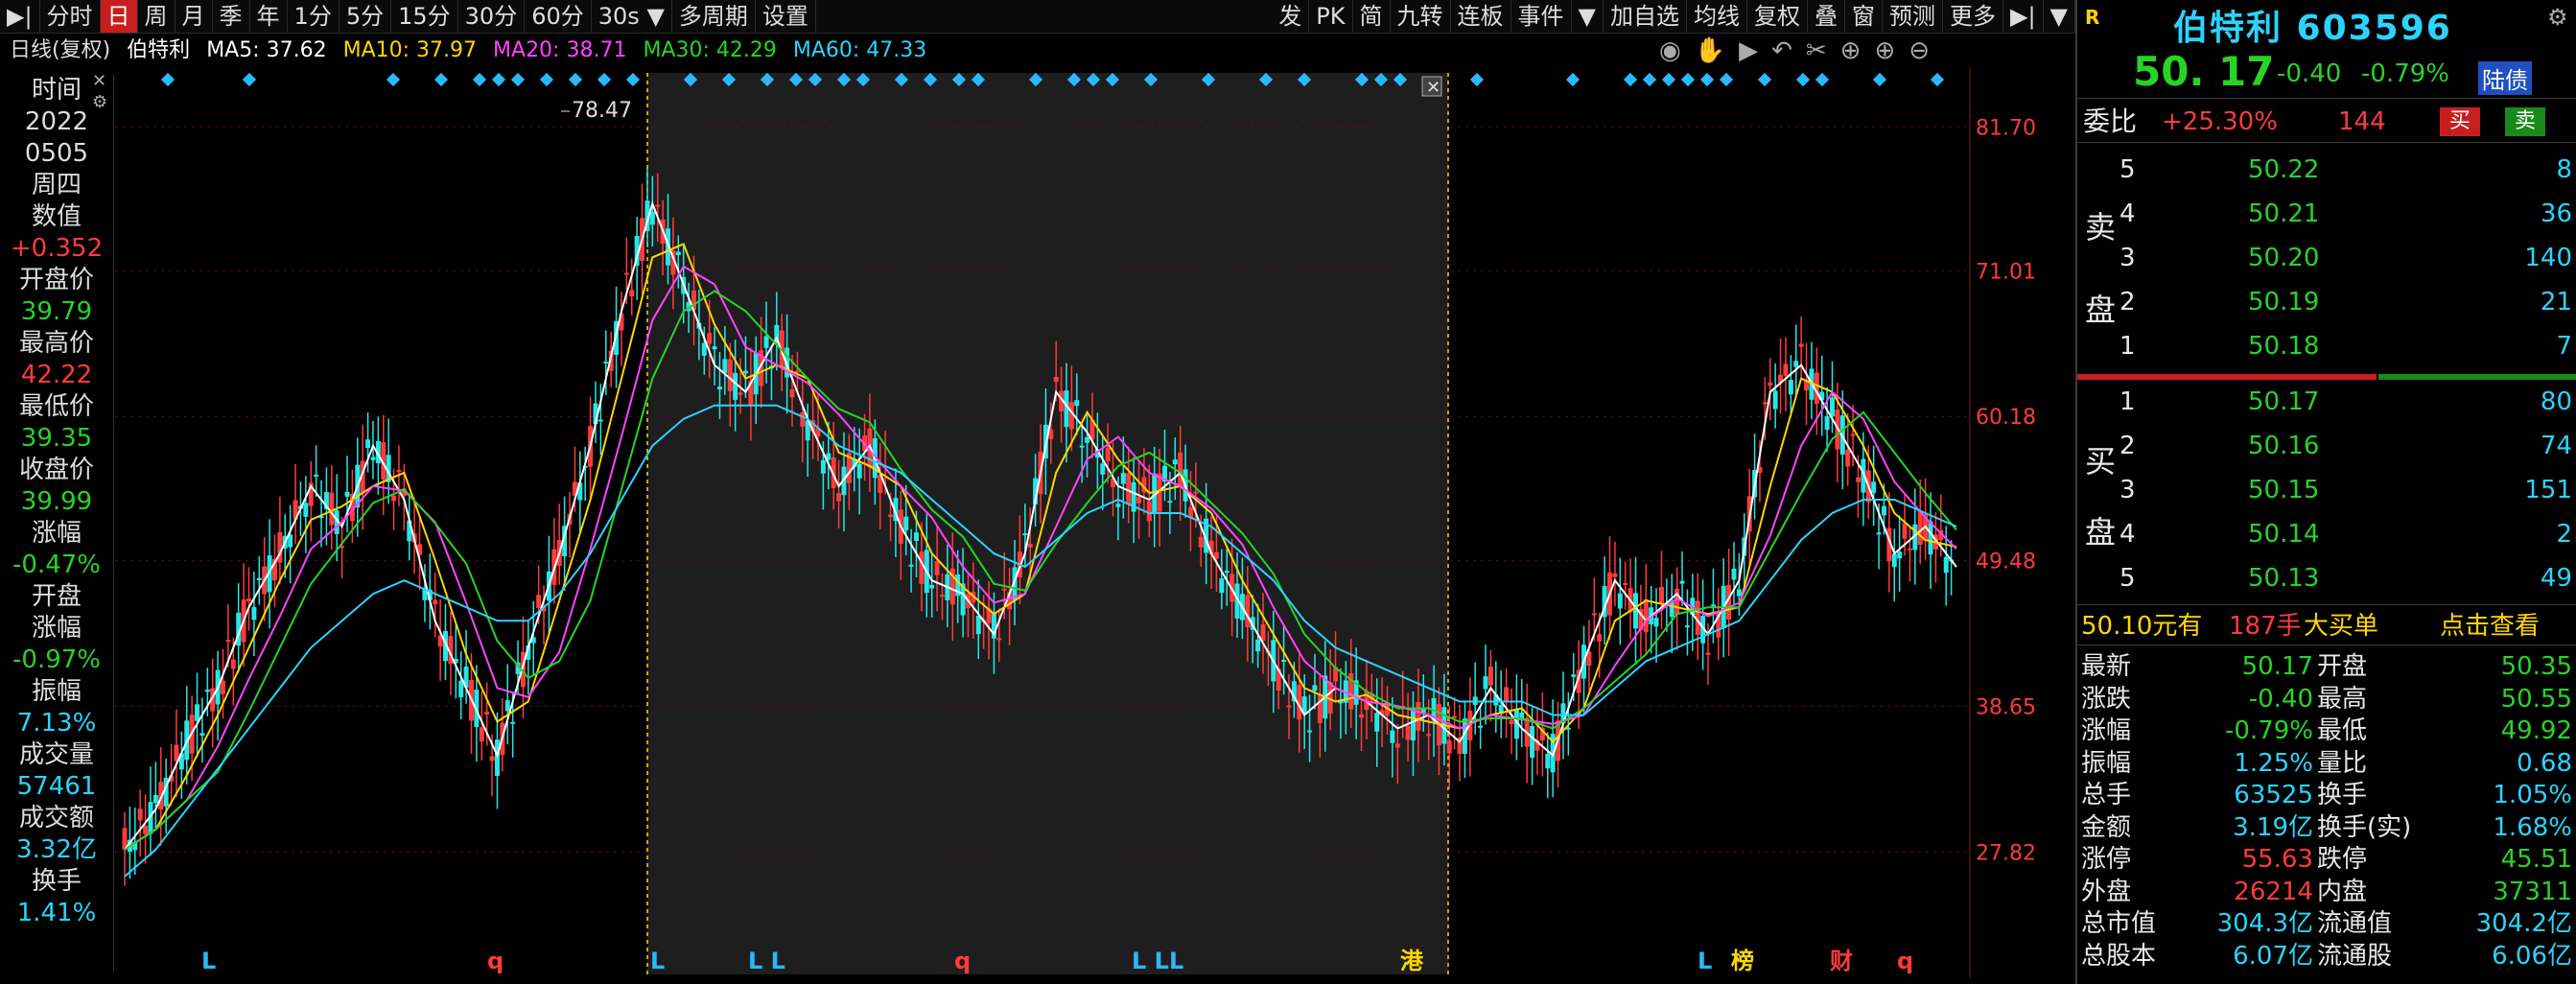 The image size is (2576, 984). Describe the element at coordinates (714, 16) in the screenshot. I see `tab-multi-period: 多周期` at that location.